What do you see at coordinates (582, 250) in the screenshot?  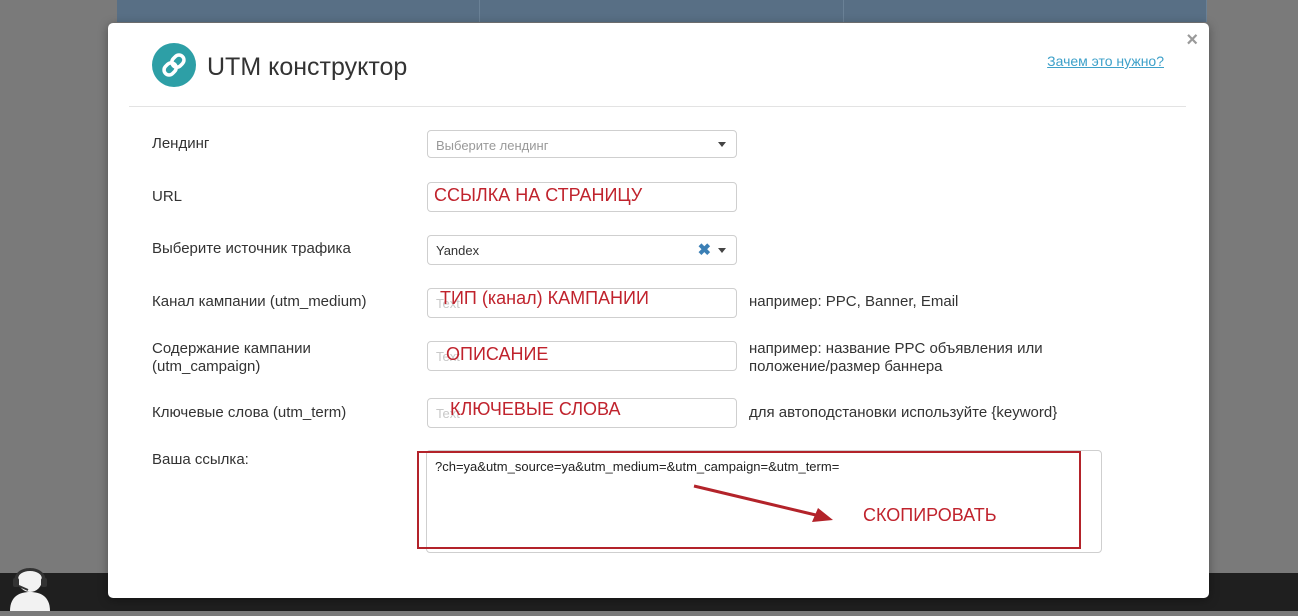 I see `source-select: Yandex ✖` at bounding box center [582, 250].